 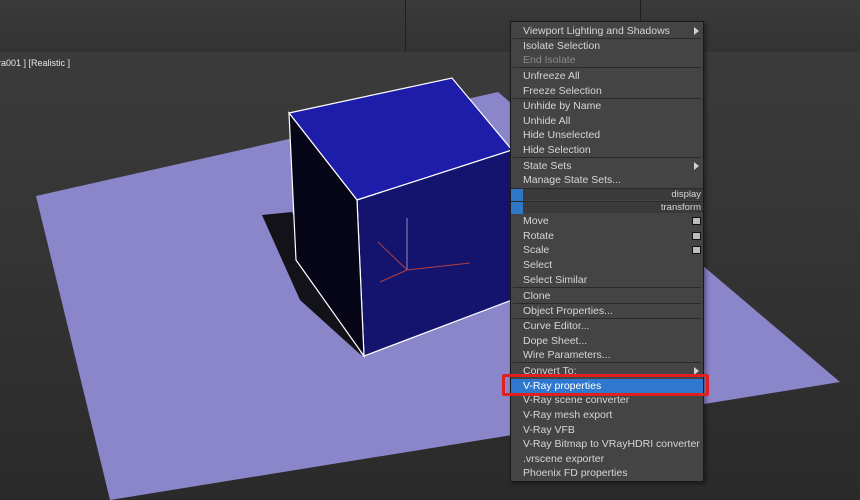 What do you see at coordinates (607, 76) in the screenshot?
I see `menu-item-unfreeze-all: Unfreeze All` at bounding box center [607, 76].